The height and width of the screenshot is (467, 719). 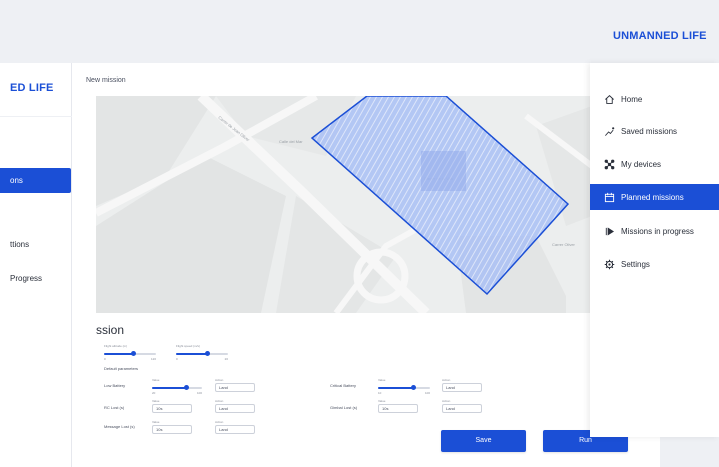 What do you see at coordinates (649, 131) in the screenshot?
I see `menu-item-label: Saved missions` at bounding box center [649, 131].